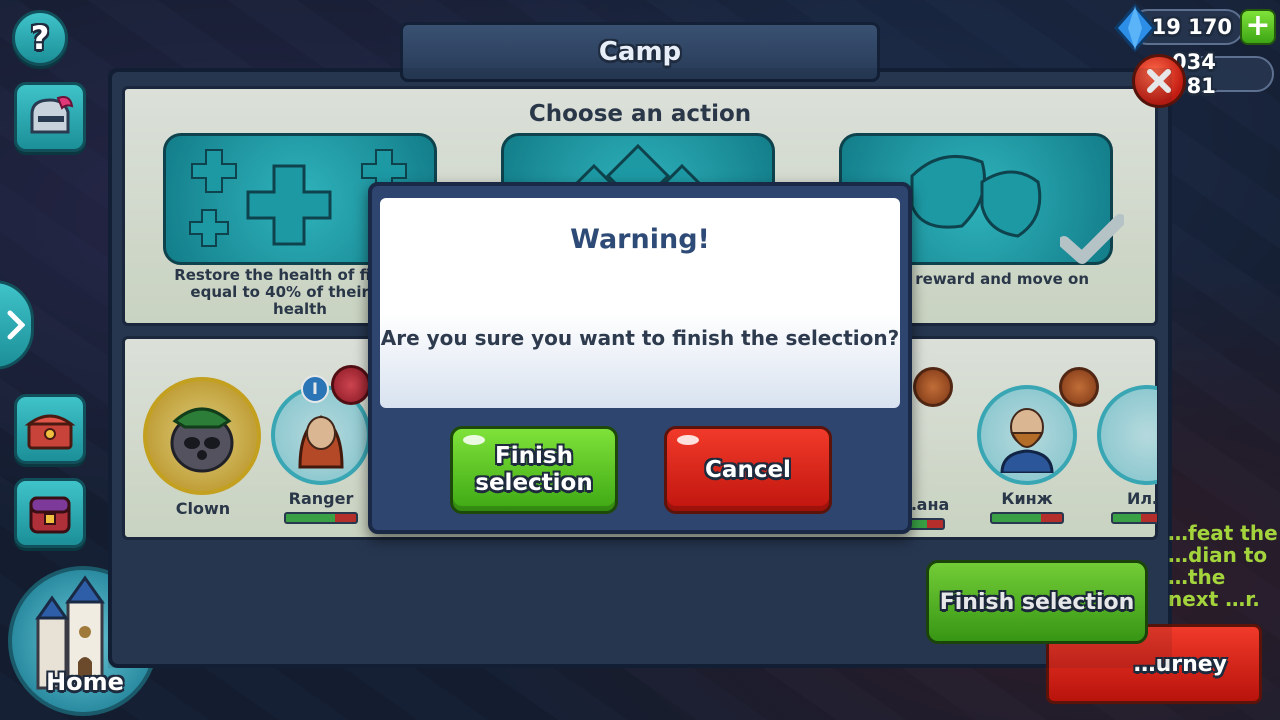  What do you see at coordinates (1223, 566) in the screenshot?
I see `hint-text: …feat the …dian to …the next …r.` at bounding box center [1223, 566].